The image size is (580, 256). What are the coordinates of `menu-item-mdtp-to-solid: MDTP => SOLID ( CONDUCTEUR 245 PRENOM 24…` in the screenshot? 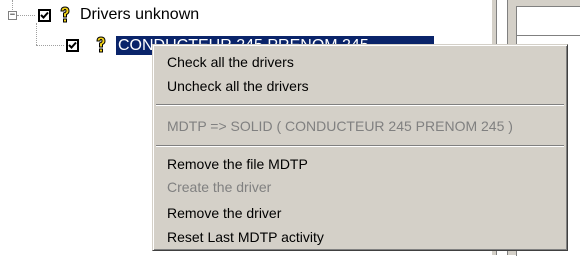 It's located at (340, 126).